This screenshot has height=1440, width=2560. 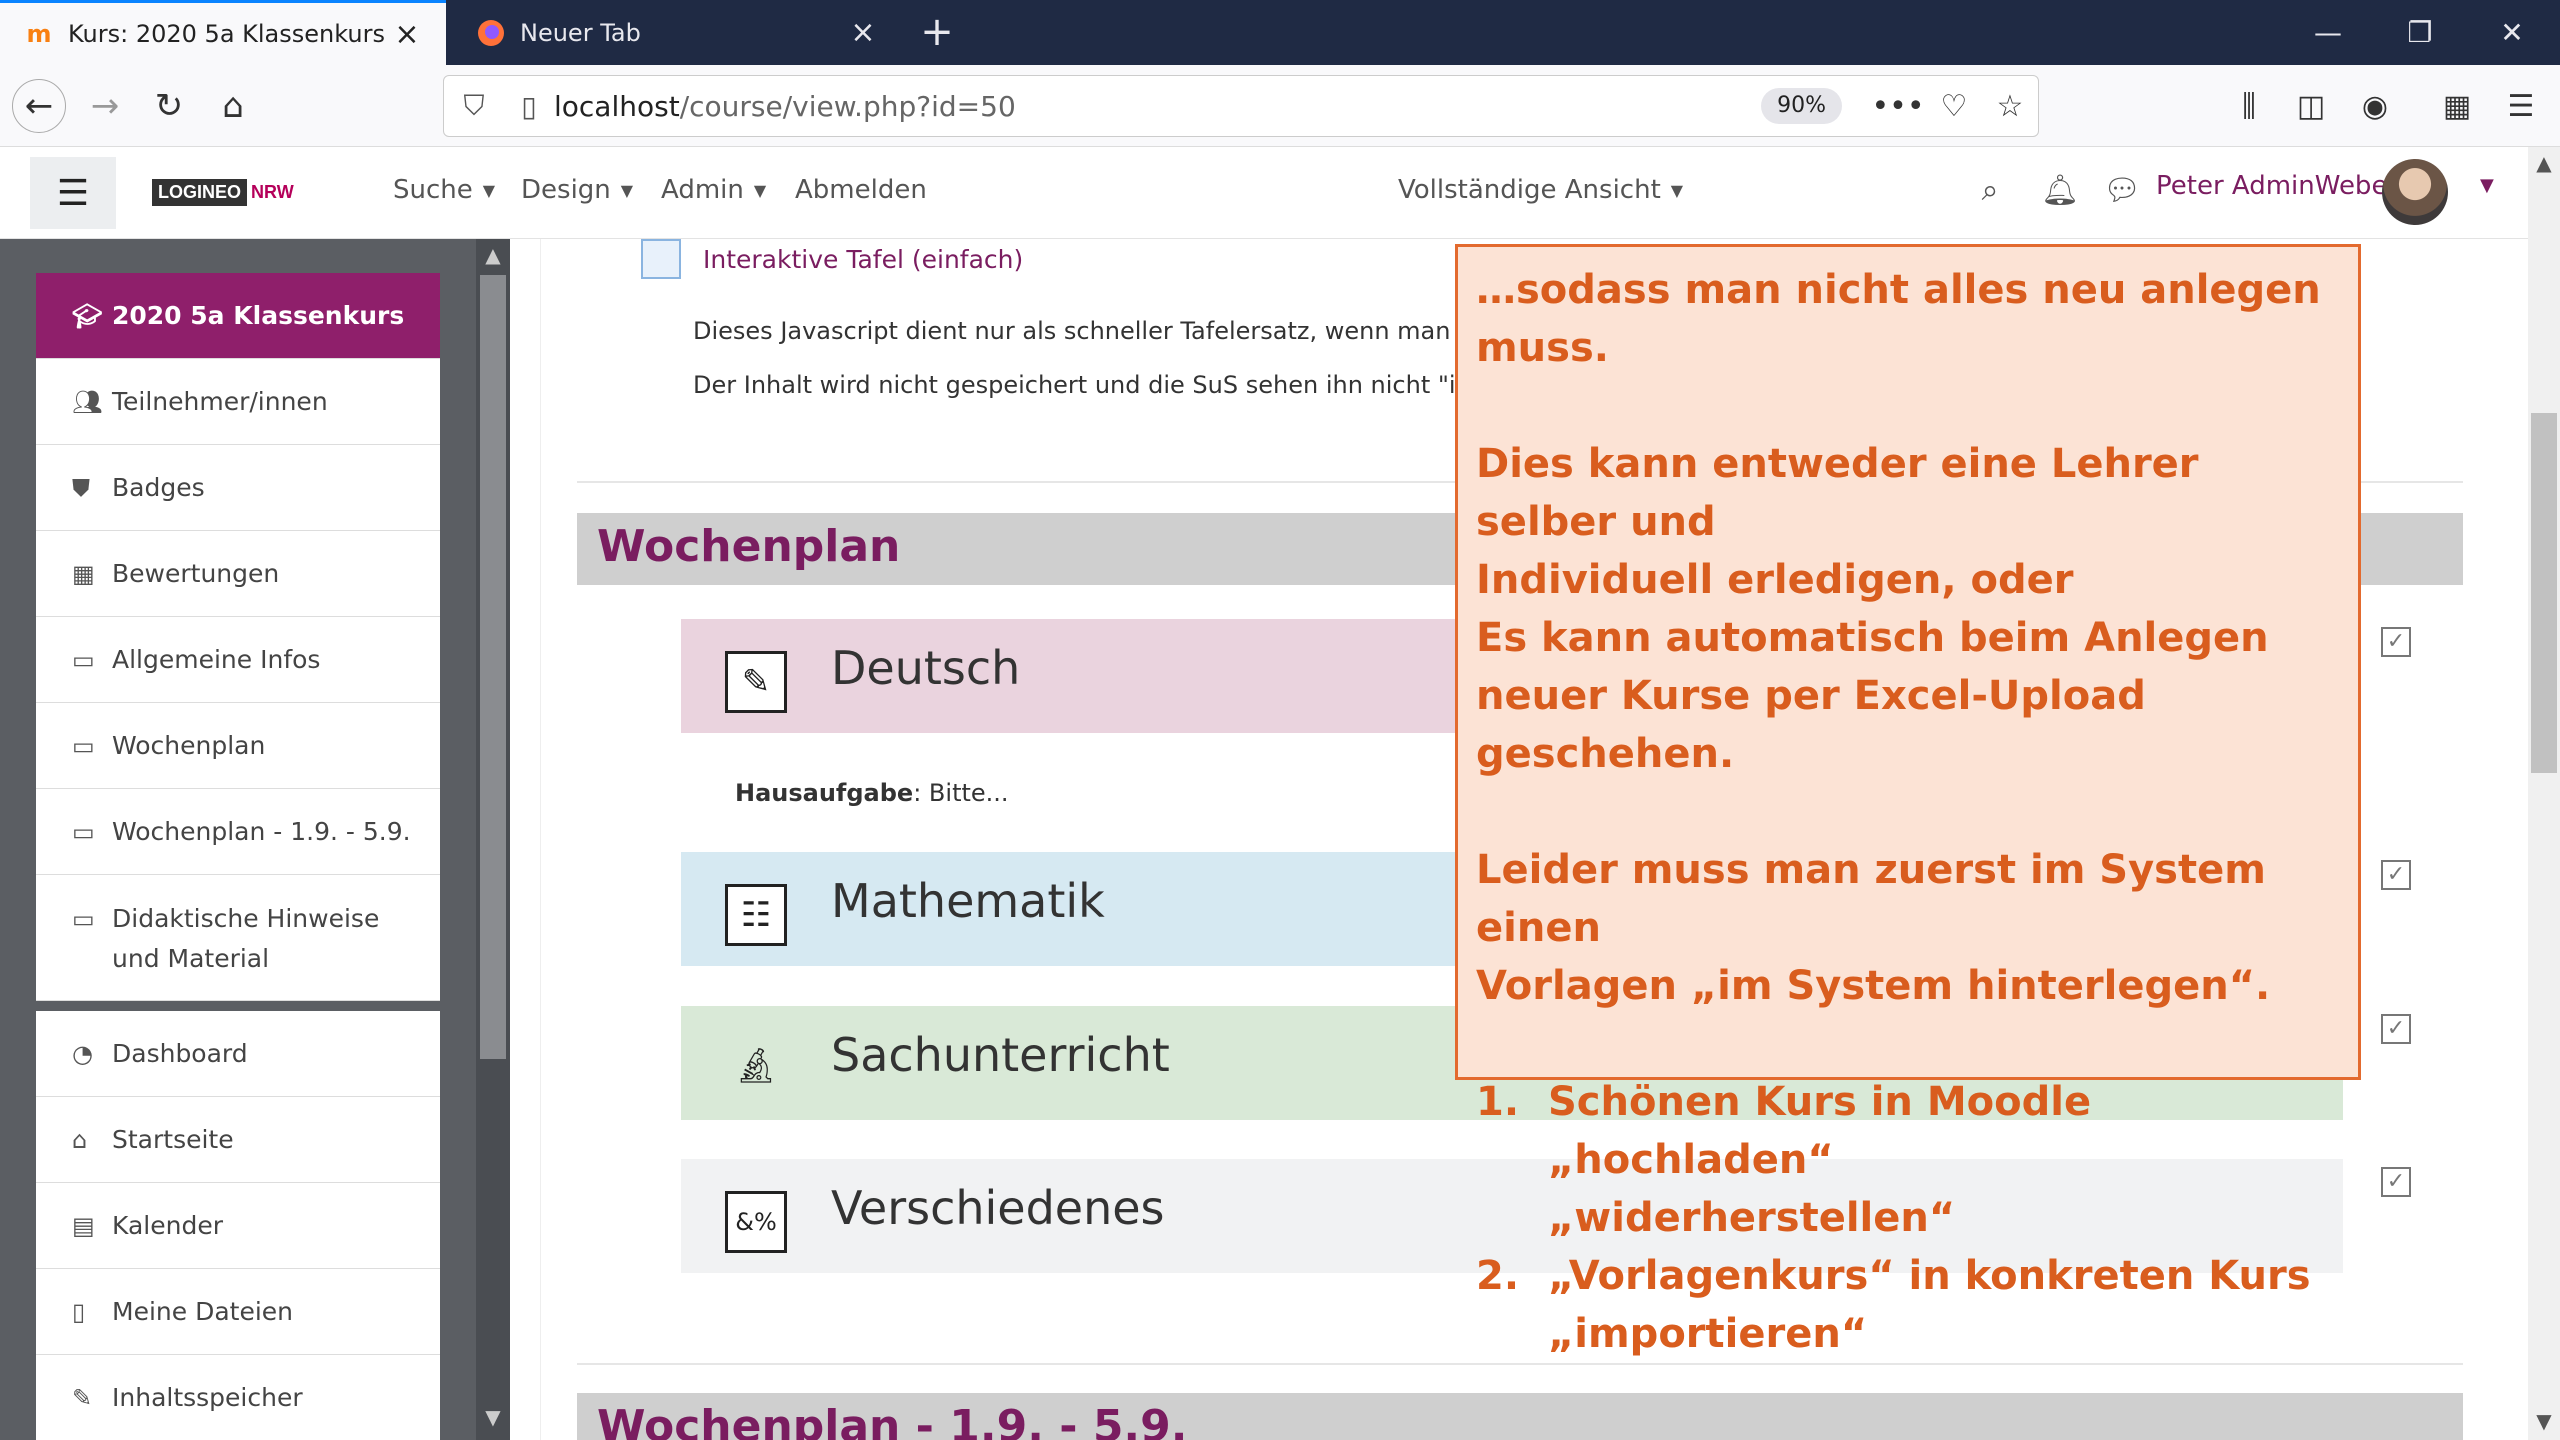 What do you see at coordinates (713, 190) in the screenshot?
I see `menu-admin: Admin ▼` at bounding box center [713, 190].